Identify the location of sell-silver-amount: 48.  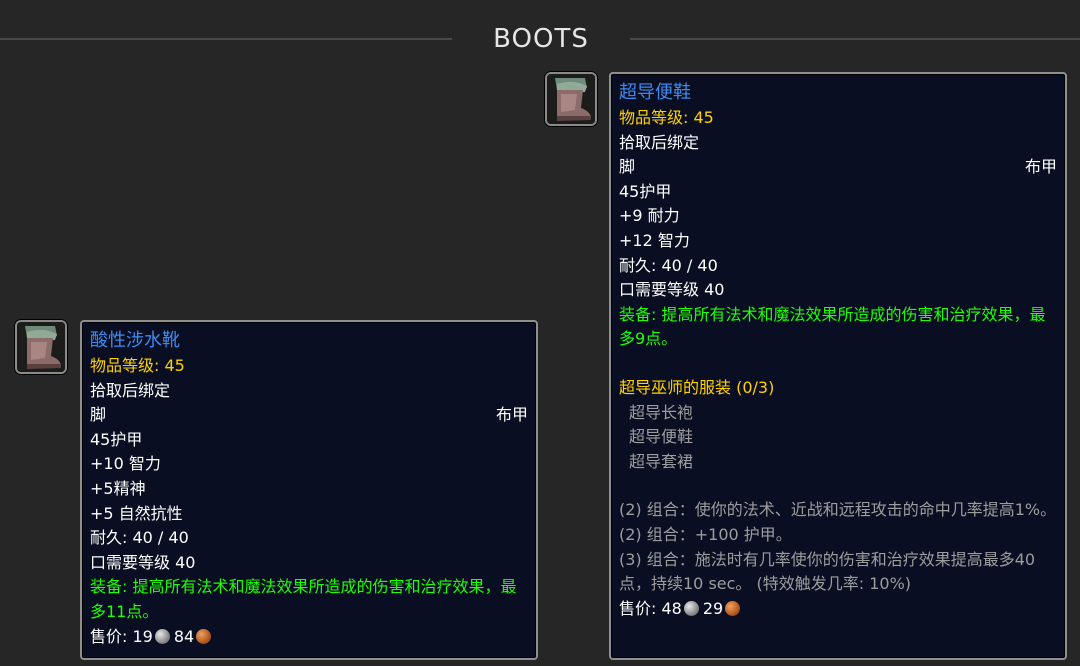
(671, 608).